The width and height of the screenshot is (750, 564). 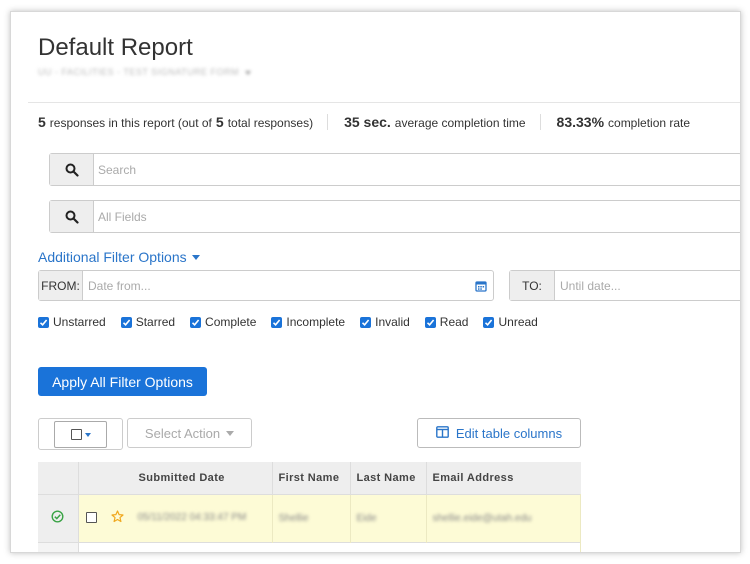 I want to click on filter-unstarred: Unstarred, so click(x=72, y=322).